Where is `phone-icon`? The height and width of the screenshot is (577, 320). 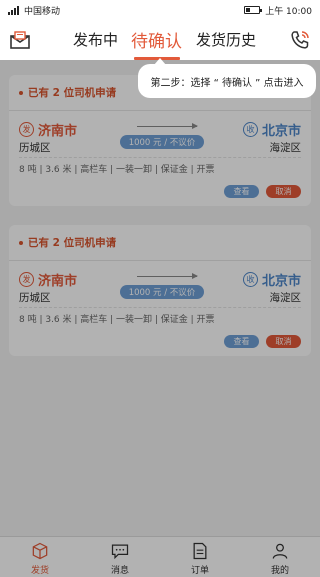
phone-icon is located at coordinates (300, 40).